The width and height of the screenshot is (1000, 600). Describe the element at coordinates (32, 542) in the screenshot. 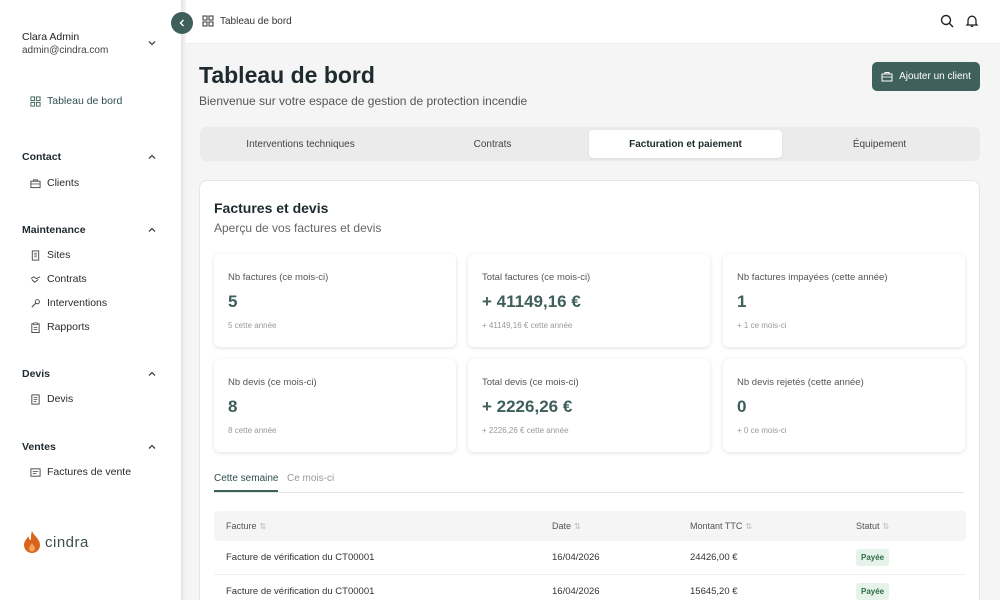

I see `flame-icon` at that location.